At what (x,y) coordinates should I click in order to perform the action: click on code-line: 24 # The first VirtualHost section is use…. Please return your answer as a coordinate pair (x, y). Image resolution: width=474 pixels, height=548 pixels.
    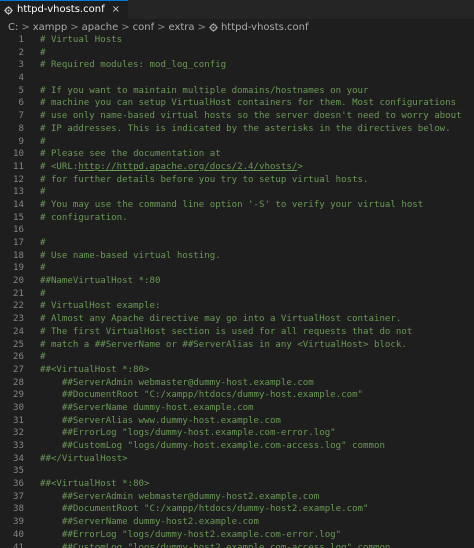
    Looking at the image, I should click on (237, 332).